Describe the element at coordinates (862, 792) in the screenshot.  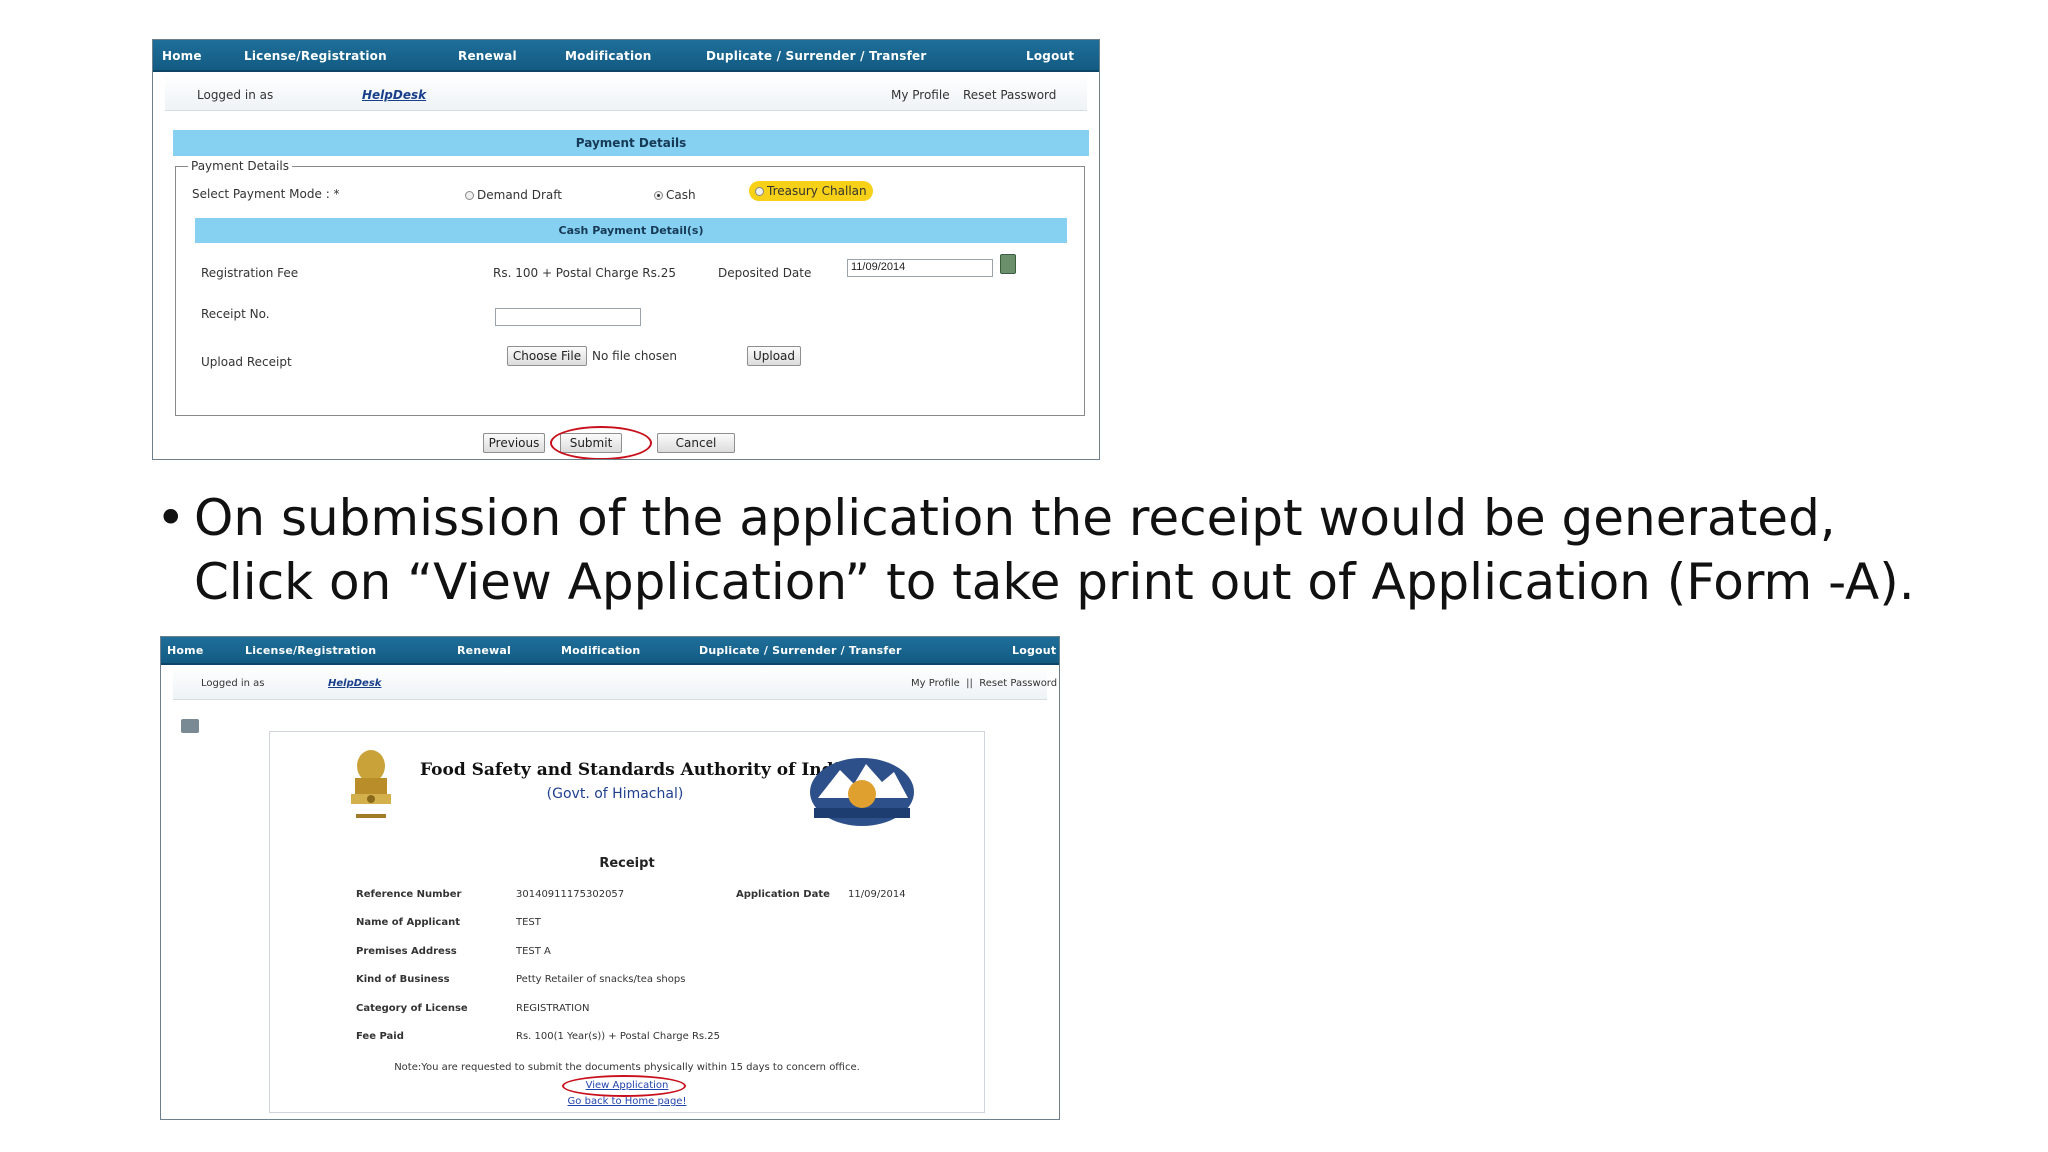
I see `himachal-state-logo` at that location.